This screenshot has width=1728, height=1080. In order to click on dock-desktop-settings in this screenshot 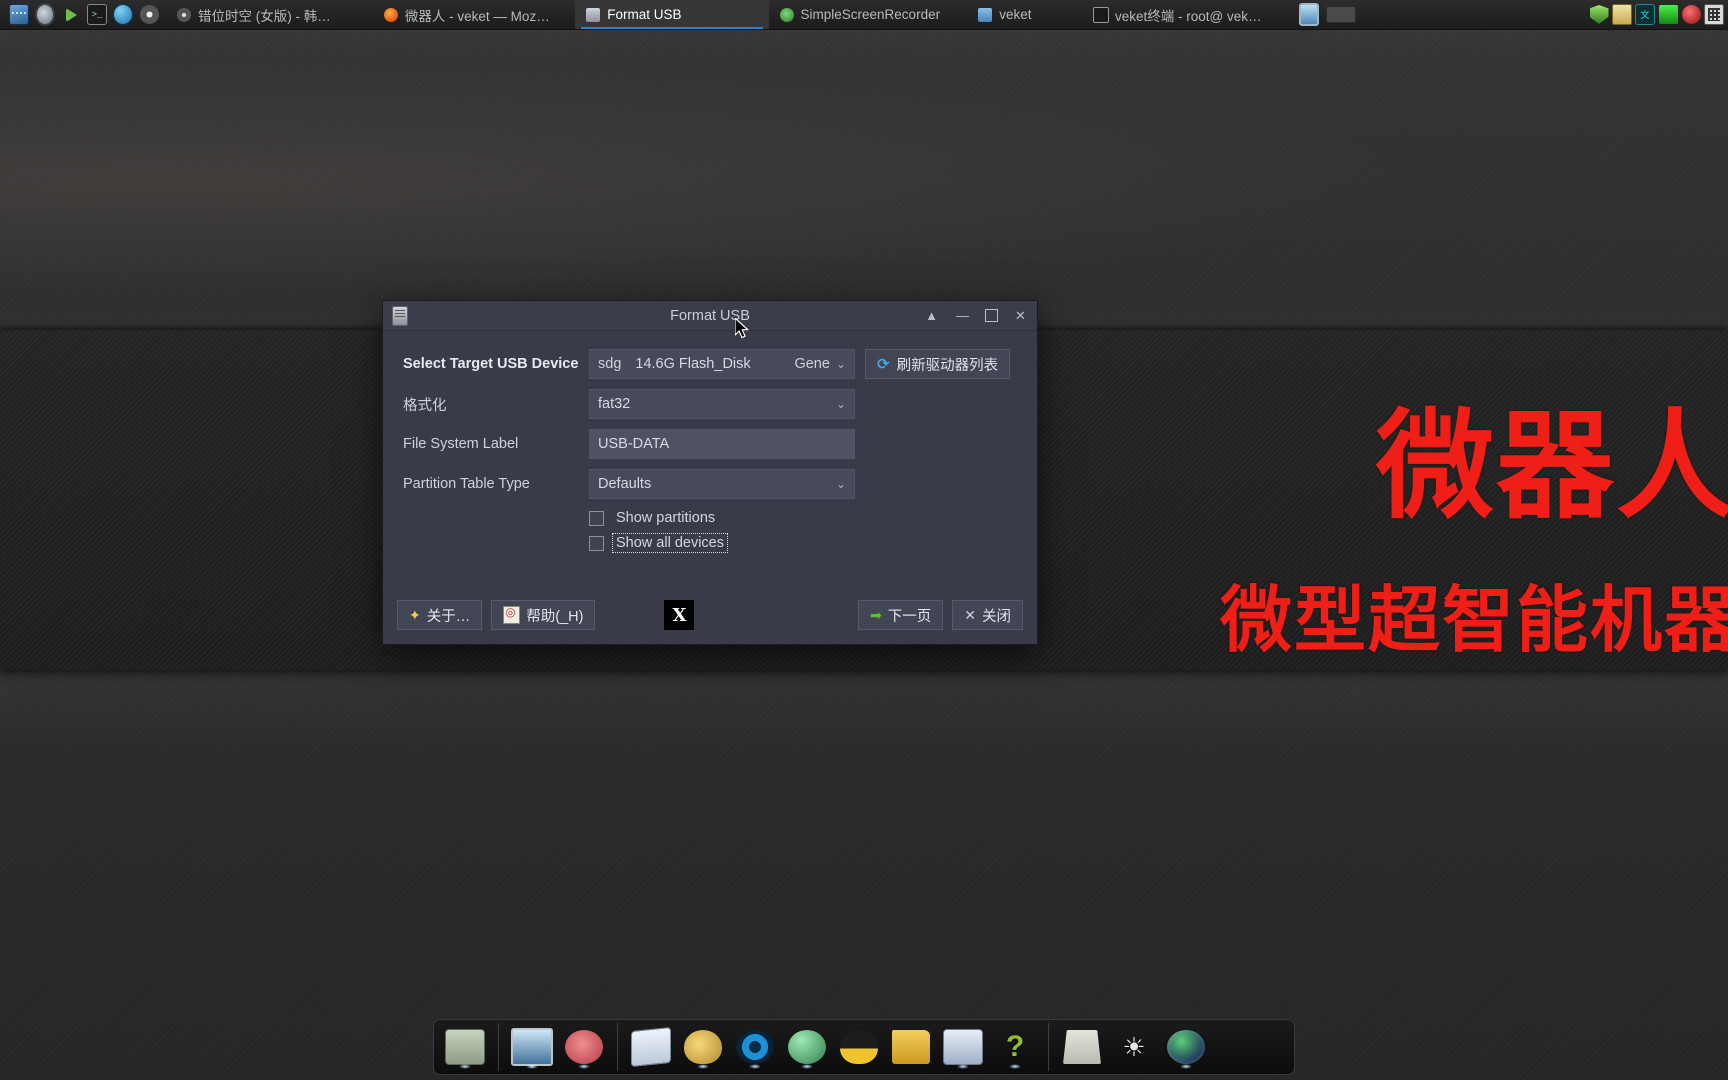, I will do `click(532, 1047)`.